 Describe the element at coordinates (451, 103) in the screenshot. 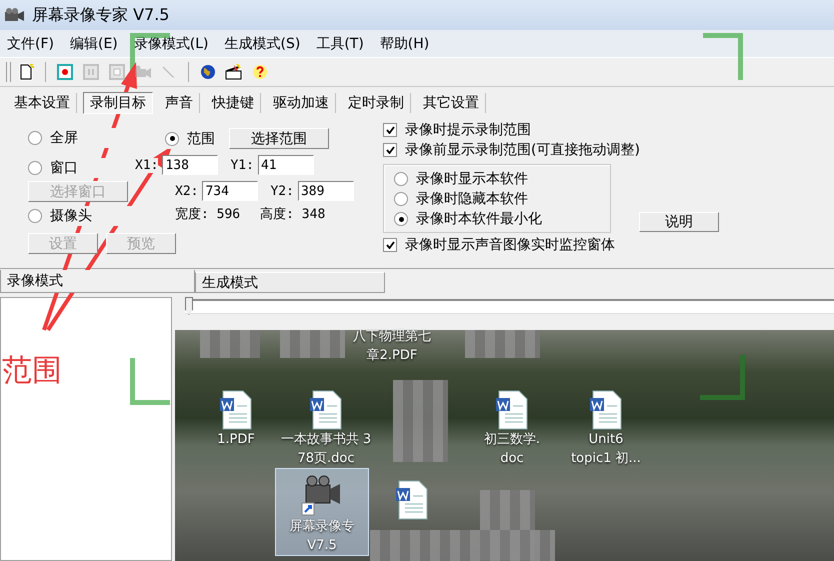

I see `tab: 其它设置` at that location.